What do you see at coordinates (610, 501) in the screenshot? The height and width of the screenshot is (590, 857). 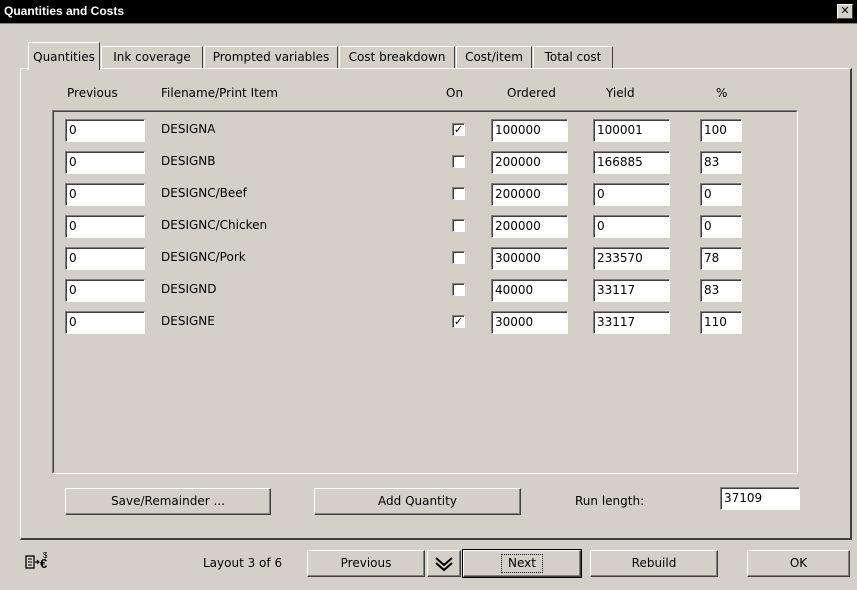 I see `run-length-label: Run length:` at bounding box center [610, 501].